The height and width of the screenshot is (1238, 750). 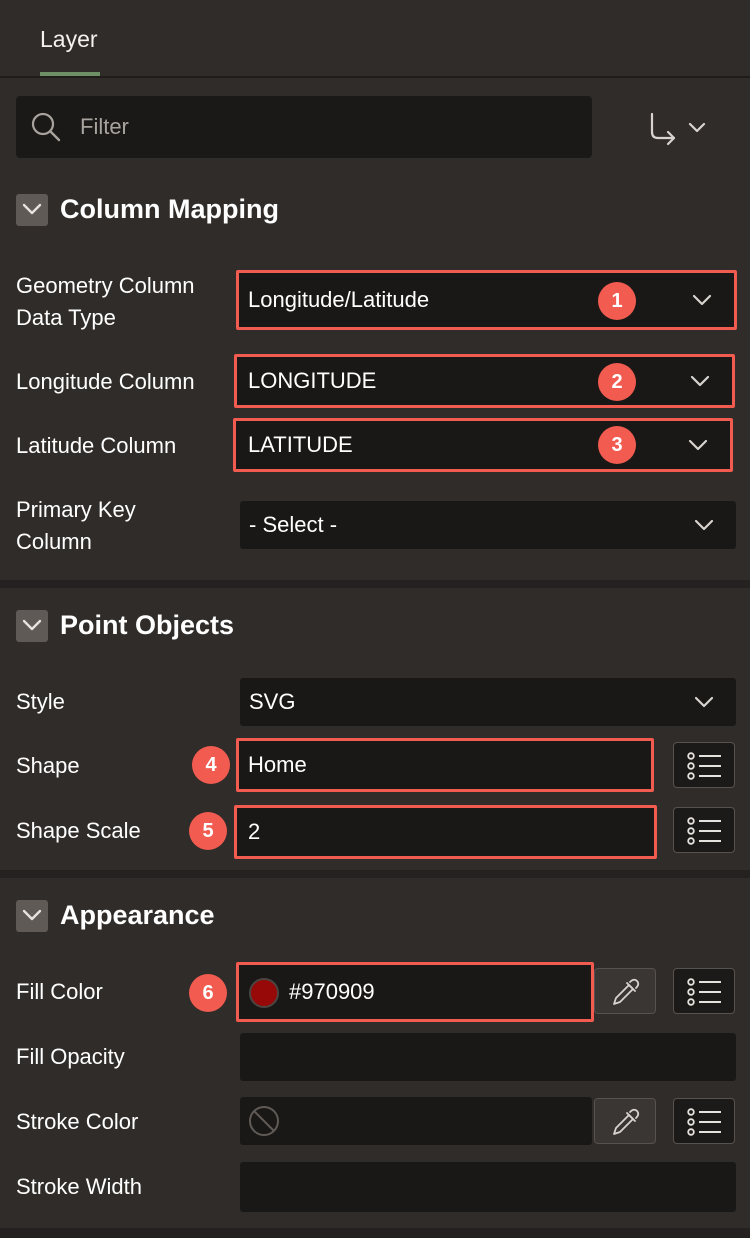 I want to click on section-title-point-objects: Point Objects, so click(x=147, y=625).